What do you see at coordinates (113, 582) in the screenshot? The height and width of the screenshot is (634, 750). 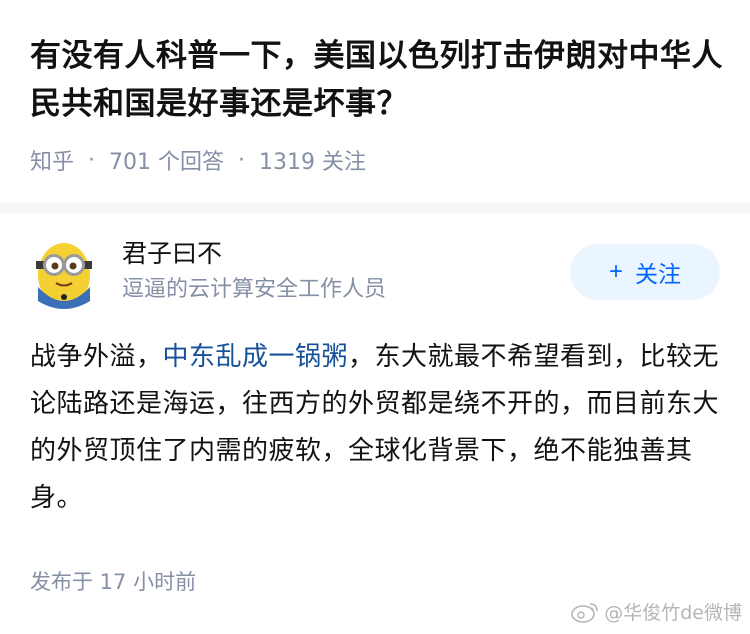 I see `answer-time: 发布于 17 小时前` at bounding box center [113, 582].